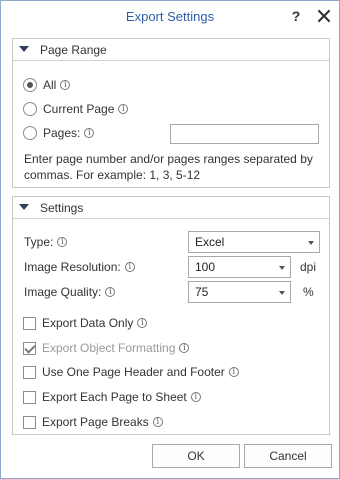  Describe the element at coordinates (95, 422) in the screenshot. I see `checkbox-label: Export Page Breaks` at that location.